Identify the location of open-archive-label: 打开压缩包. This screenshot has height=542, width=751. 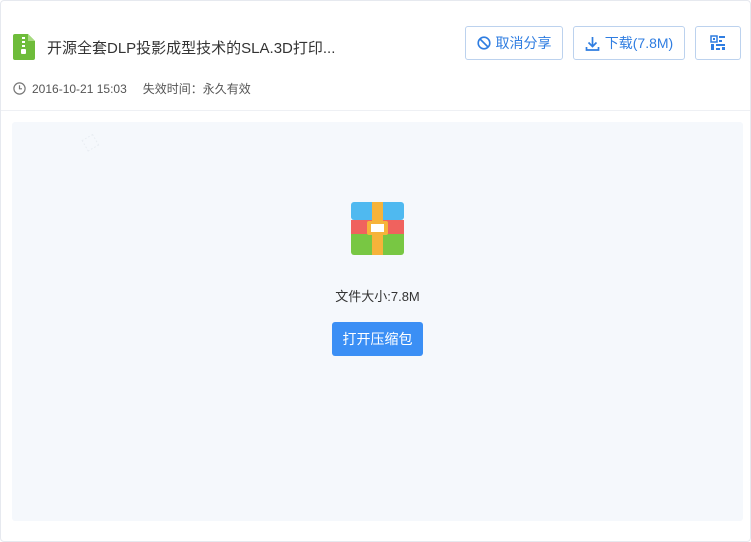
(377, 339).